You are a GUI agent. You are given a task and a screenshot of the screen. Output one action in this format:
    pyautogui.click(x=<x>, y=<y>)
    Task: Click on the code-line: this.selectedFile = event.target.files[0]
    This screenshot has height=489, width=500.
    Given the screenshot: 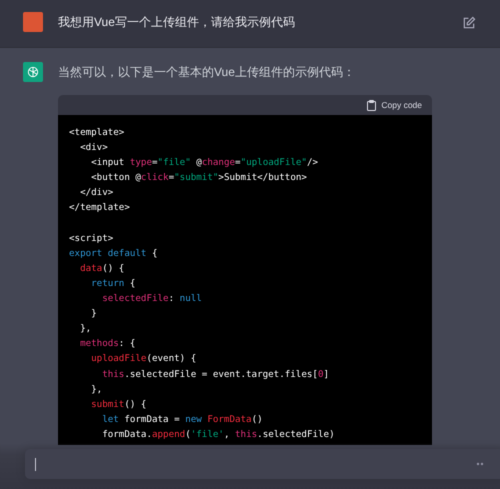 What is the action you would take?
    pyautogui.click(x=215, y=375)
    